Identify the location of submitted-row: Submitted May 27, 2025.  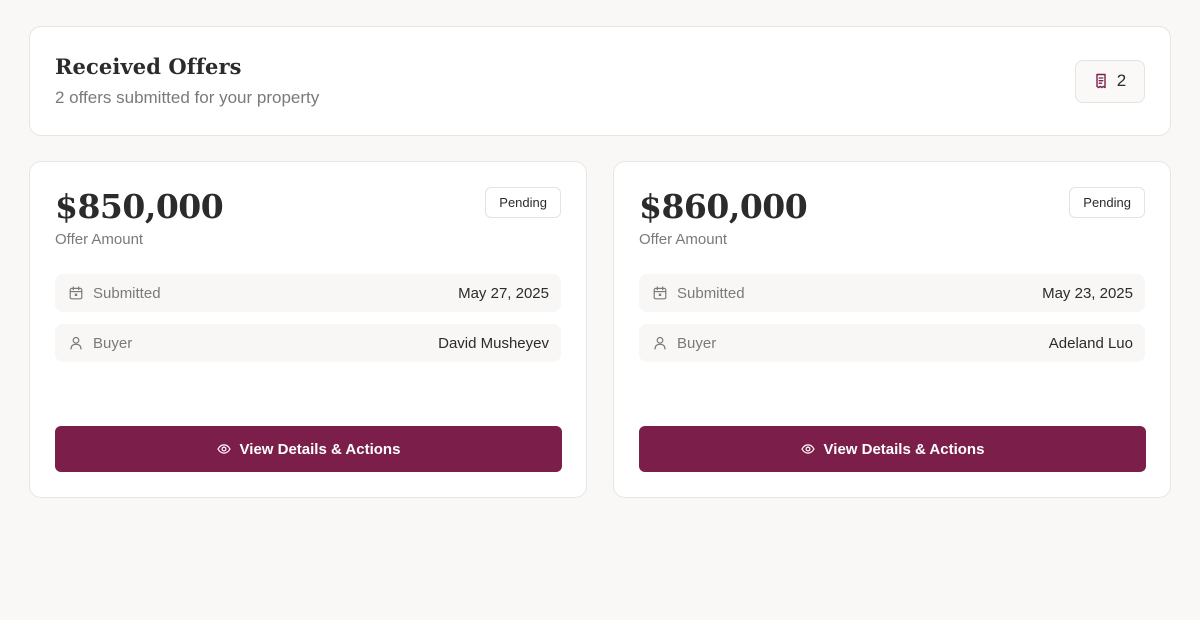
(308, 293).